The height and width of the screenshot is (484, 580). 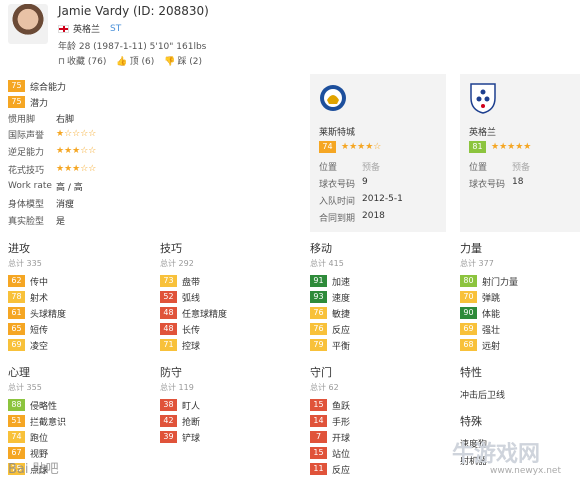 What do you see at coordinates (333, 98) in the screenshot?
I see `leicester-crest-icon` at bounding box center [333, 98].